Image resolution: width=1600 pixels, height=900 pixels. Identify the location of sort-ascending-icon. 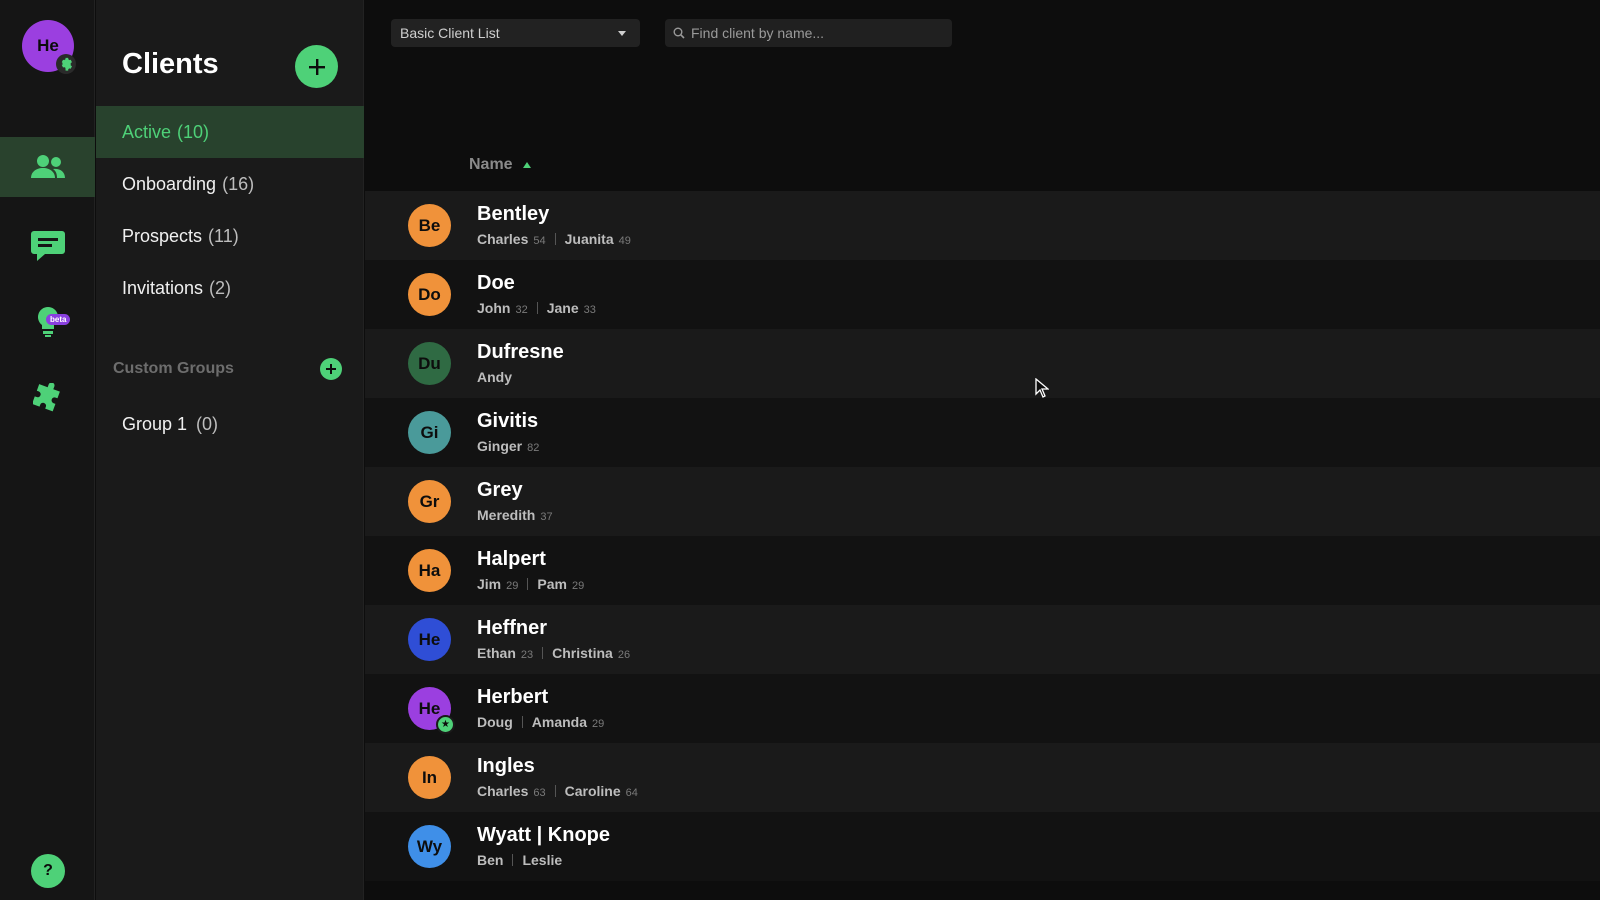
(526, 165).